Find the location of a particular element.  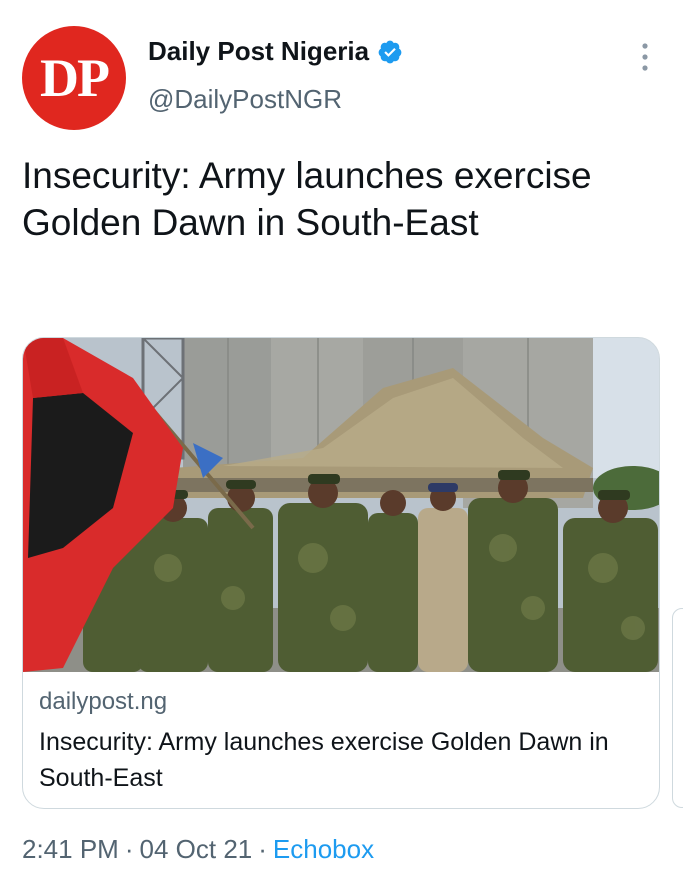

tweet-source-link: Echobox is located at coordinates (323, 849).